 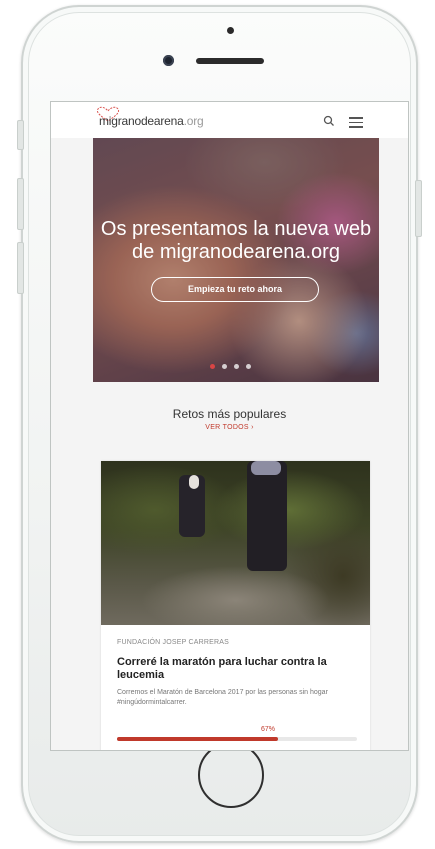 What do you see at coordinates (173, 642) in the screenshot?
I see `card-organization: FUNDACIÓN JOSEP CARRERAS` at bounding box center [173, 642].